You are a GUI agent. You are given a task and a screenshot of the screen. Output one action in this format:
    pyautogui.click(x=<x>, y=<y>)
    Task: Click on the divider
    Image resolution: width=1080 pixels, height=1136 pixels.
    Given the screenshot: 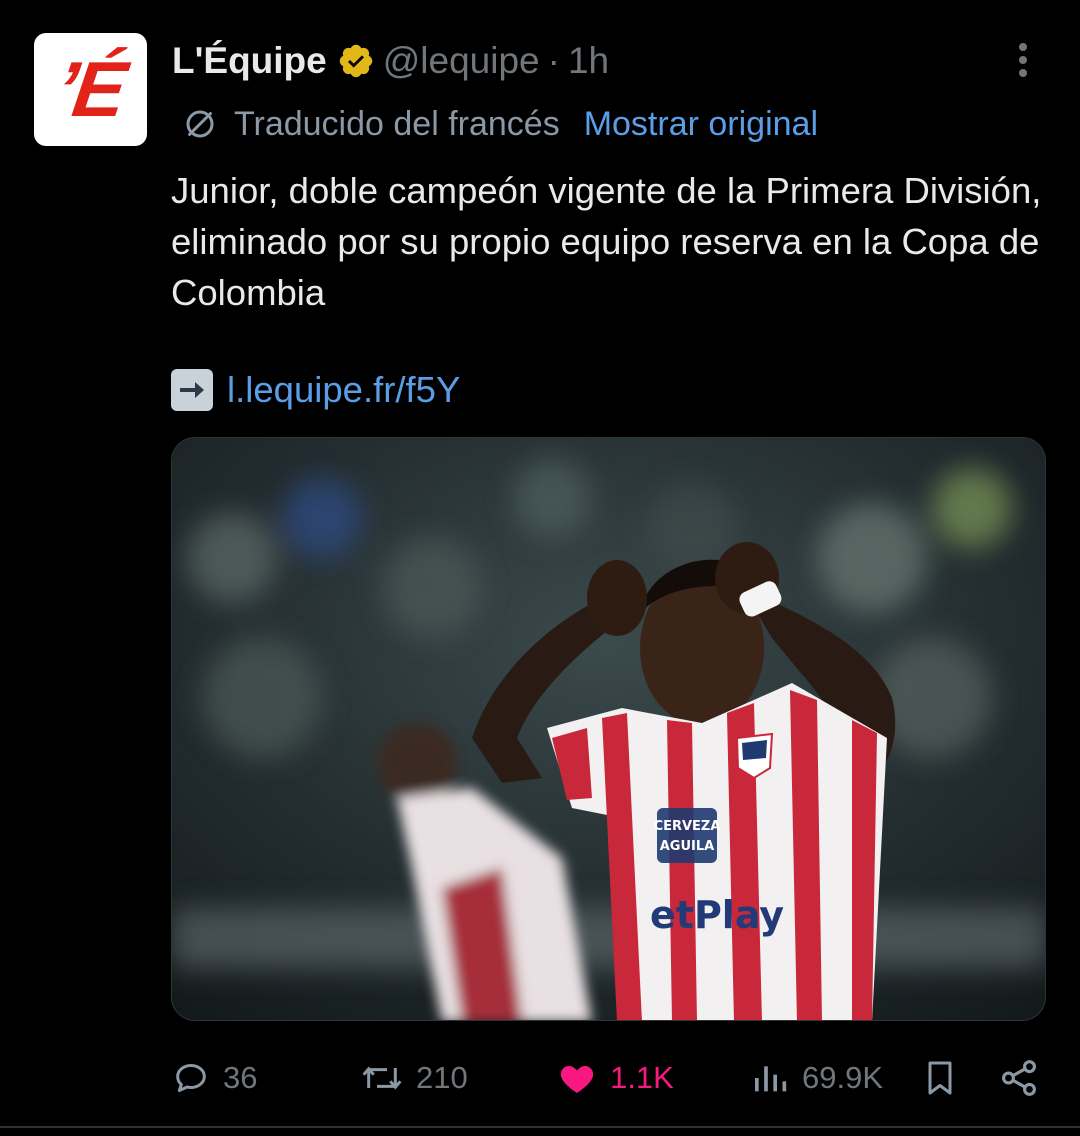 What is the action you would take?
    pyautogui.click(x=540, y=1127)
    